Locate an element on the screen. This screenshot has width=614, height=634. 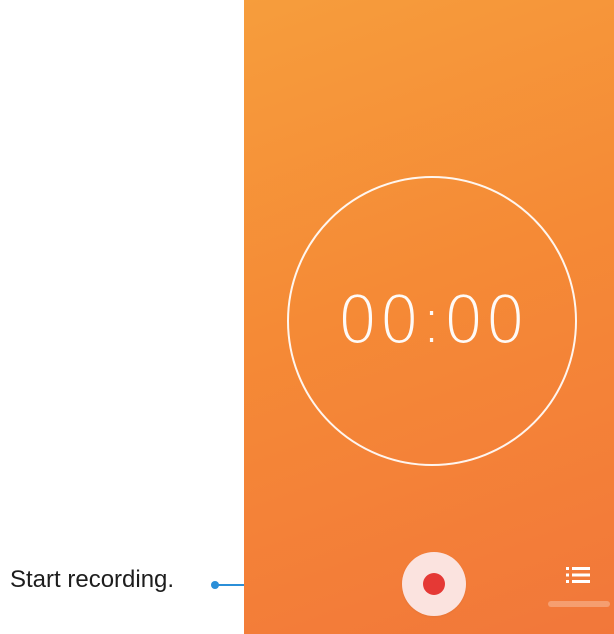
list-icon is located at coordinates (578, 575).